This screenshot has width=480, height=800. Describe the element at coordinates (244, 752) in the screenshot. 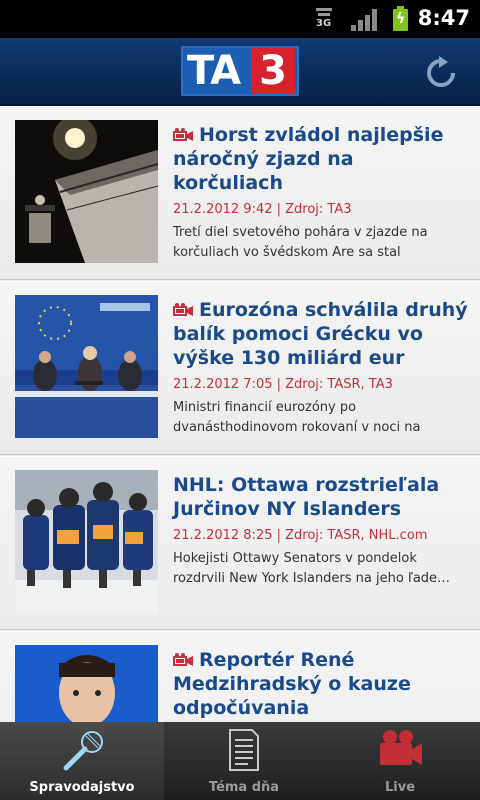

I see `document-icon` at that location.